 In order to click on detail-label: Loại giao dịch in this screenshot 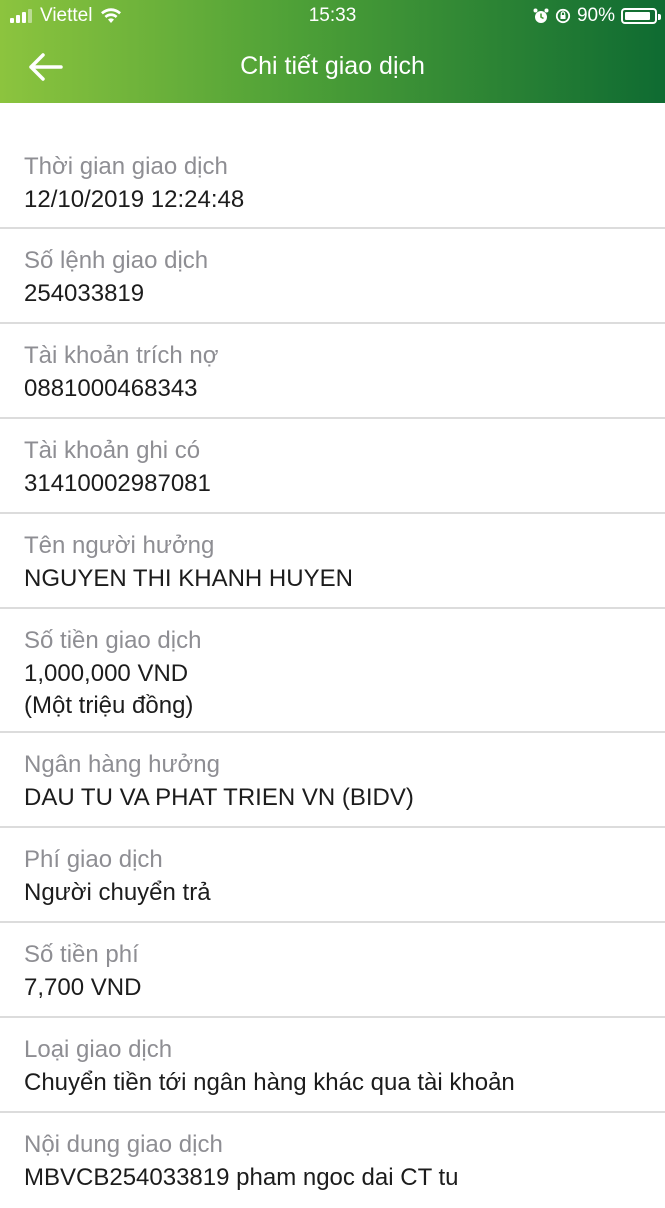, I will do `click(98, 1049)`.